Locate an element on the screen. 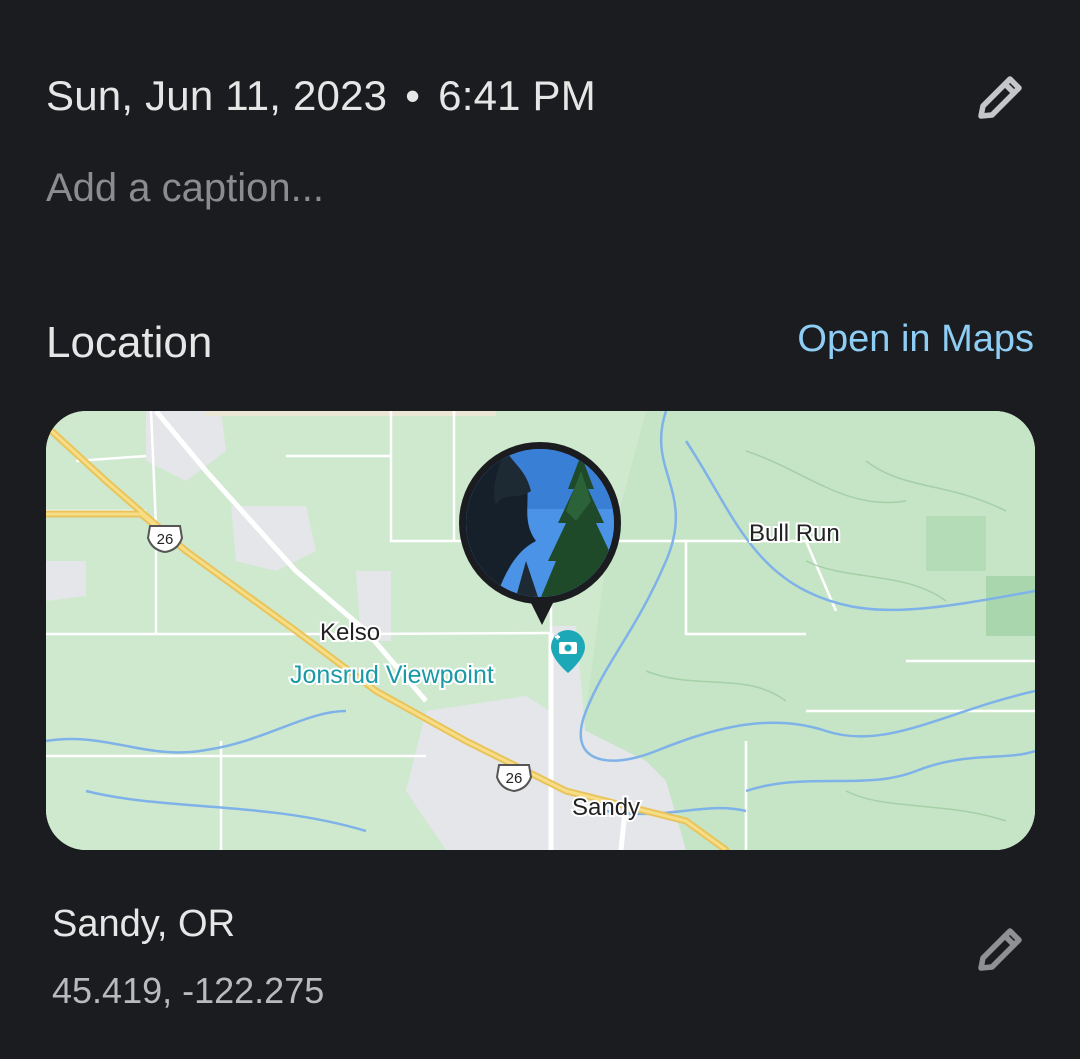  coordinates: 45.419, -122.275 is located at coordinates (188, 990).